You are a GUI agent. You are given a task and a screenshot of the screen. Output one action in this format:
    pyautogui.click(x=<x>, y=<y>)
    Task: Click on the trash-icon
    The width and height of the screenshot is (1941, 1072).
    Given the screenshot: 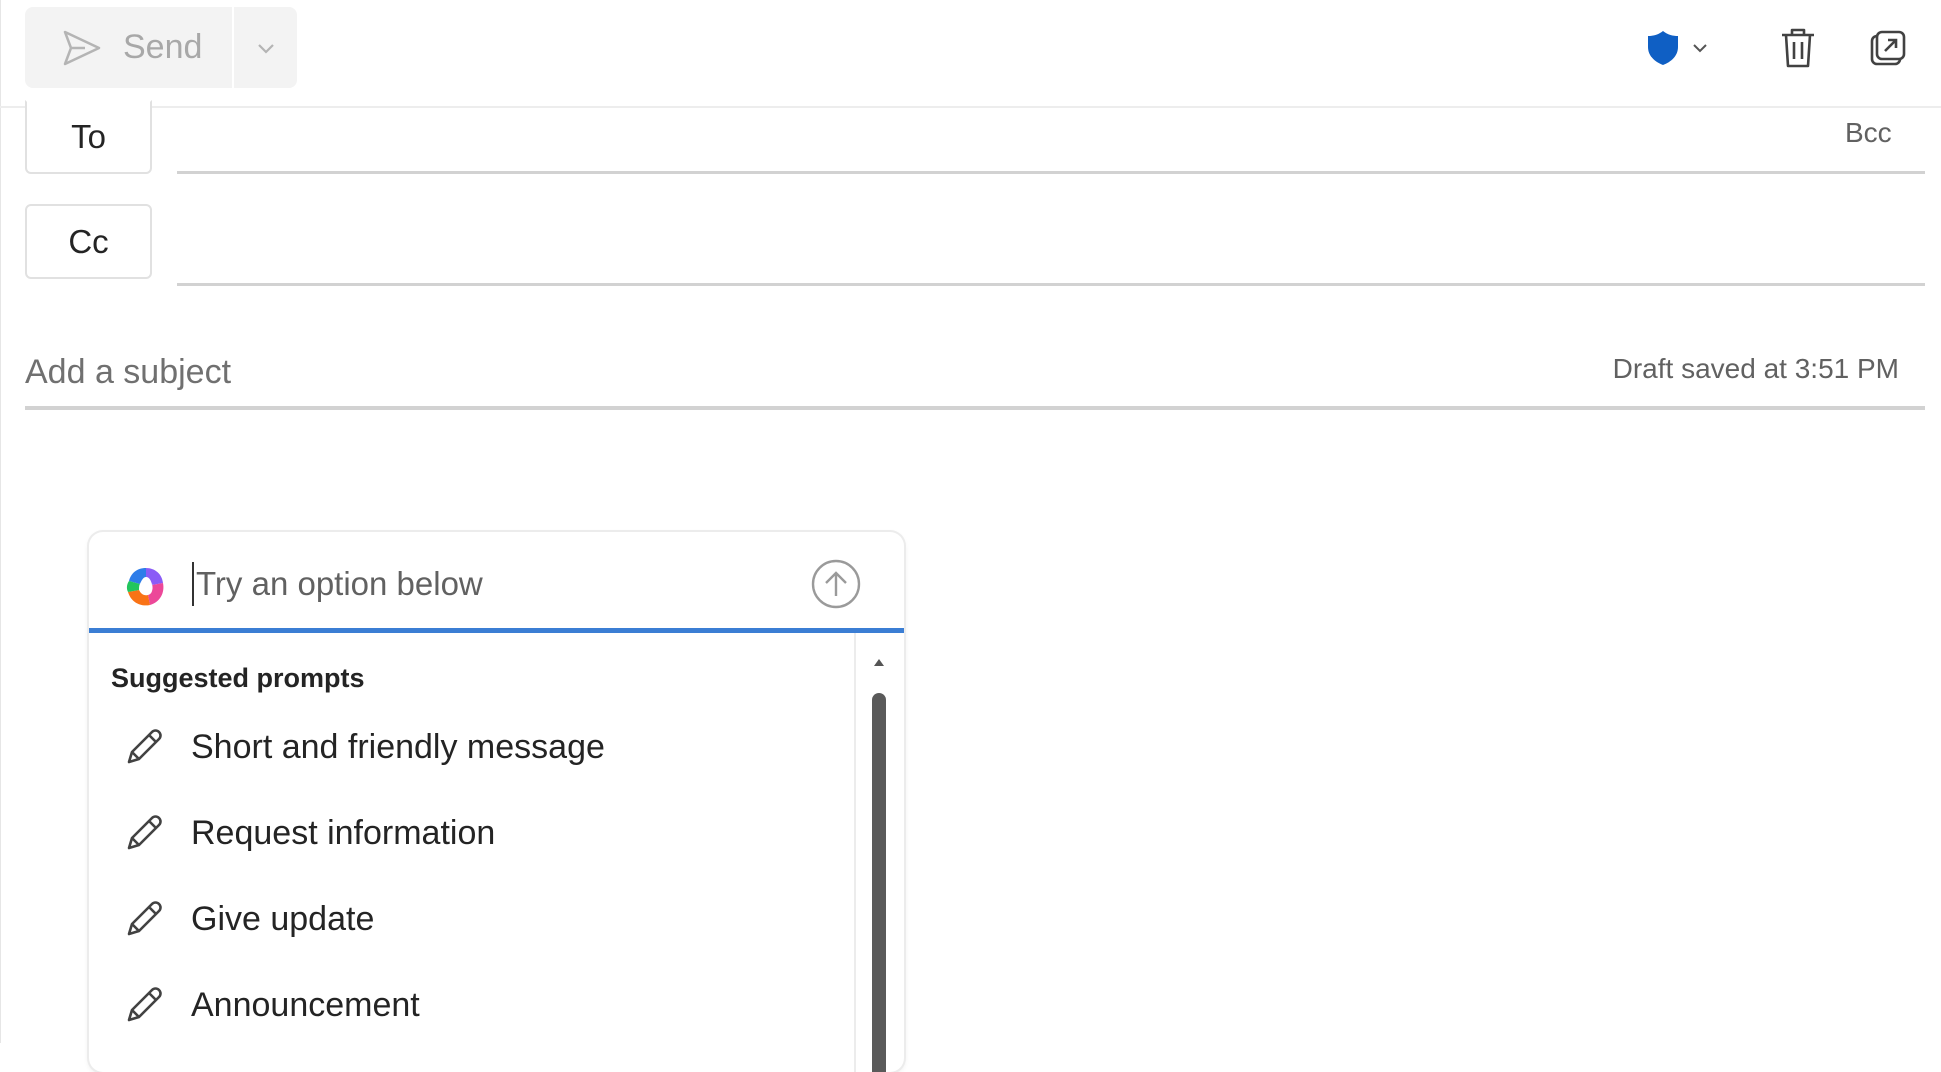 What is the action you would take?
    pyautogui.click(x=1798, y=48)
    